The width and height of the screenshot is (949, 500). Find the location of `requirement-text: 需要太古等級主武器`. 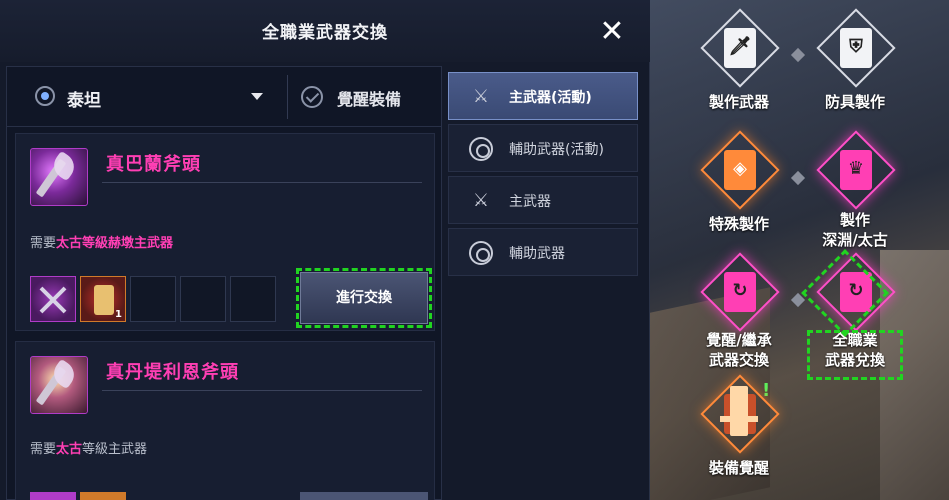

requirement-text: 需要太古等級主武器 is located at coordinates (89, 449).